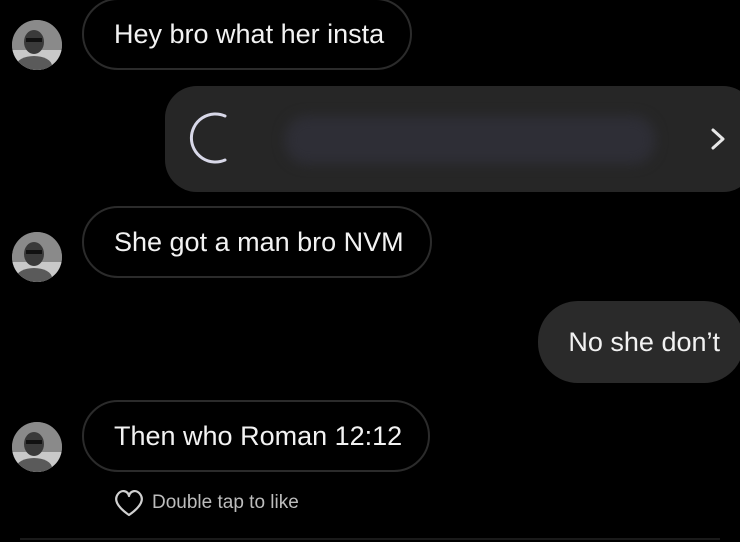 The image size is (740, 542). I want to click on message-bubble-outgoing: No she don’t, so click(639, 342).